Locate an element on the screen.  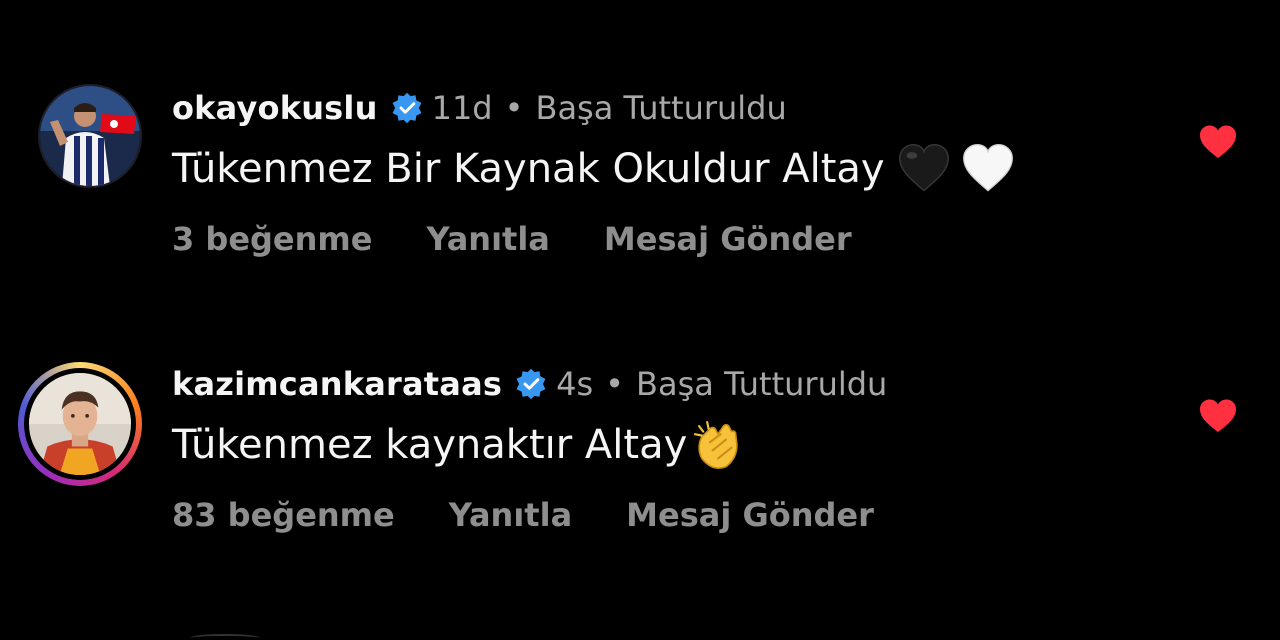
comment-text: Tükenmez Bir Kaynak Okuldur Altay is located at coordinates (593, 169).